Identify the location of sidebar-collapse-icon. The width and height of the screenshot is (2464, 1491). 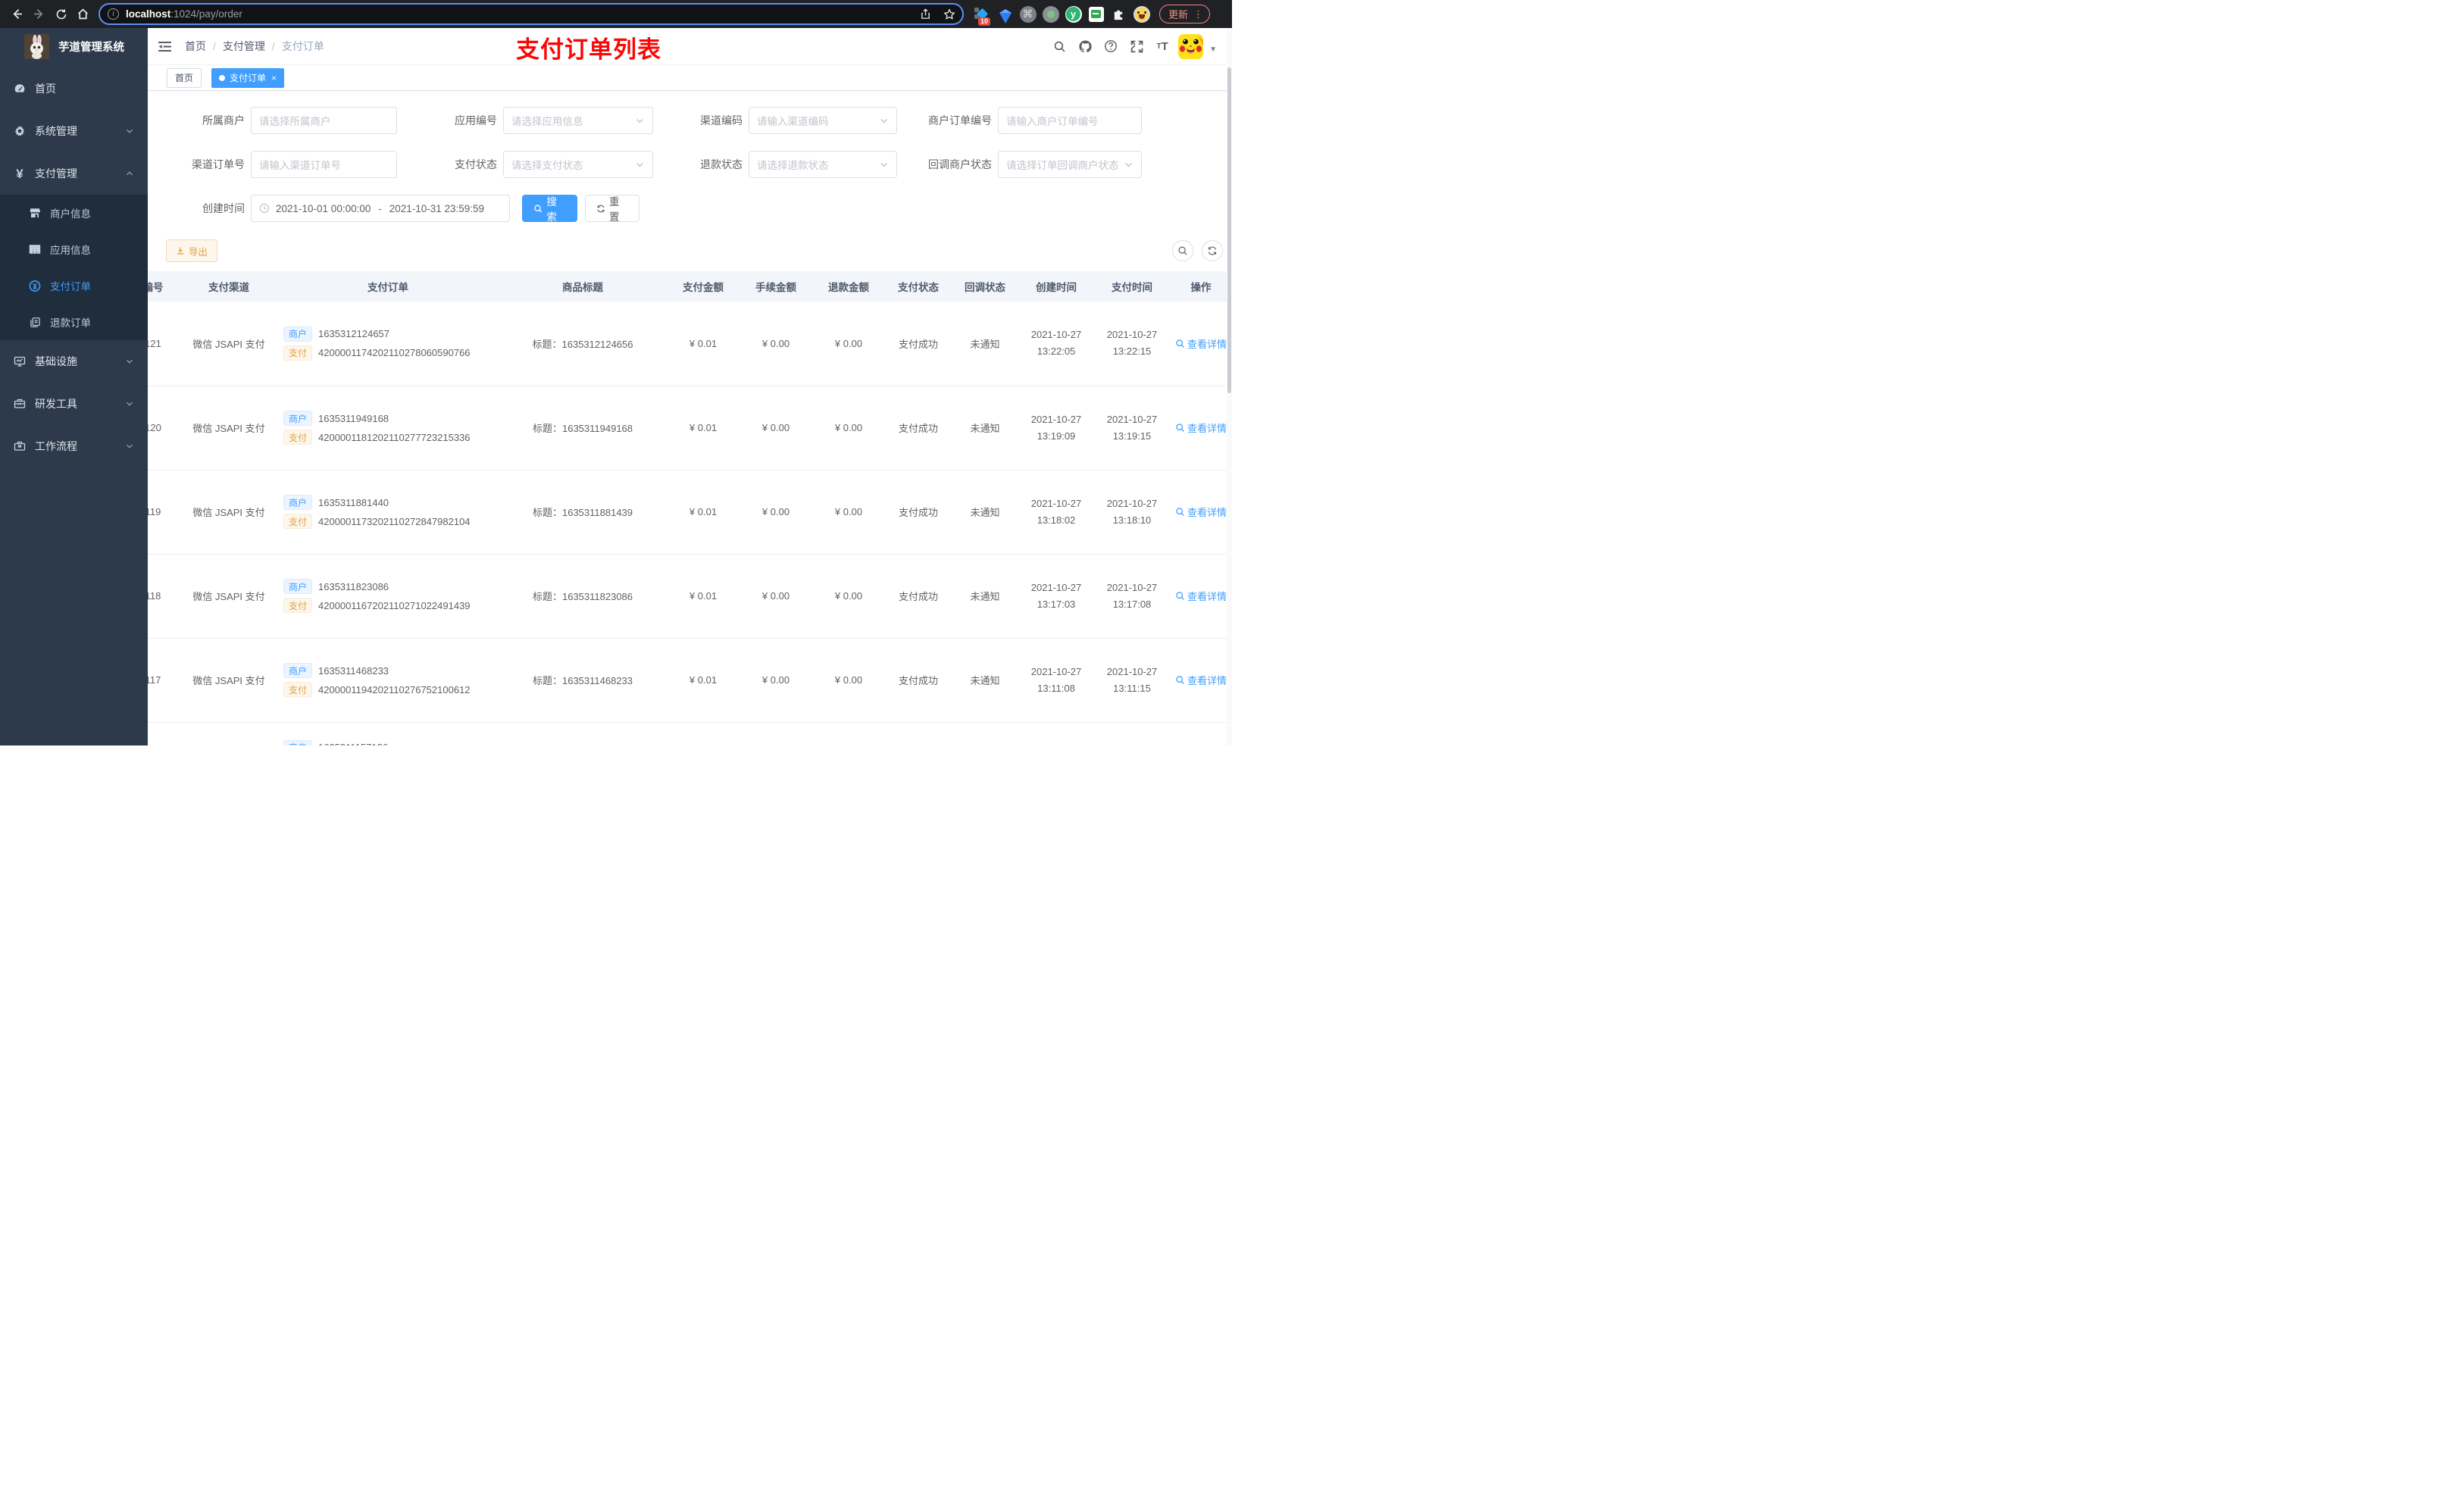
(164, 46).